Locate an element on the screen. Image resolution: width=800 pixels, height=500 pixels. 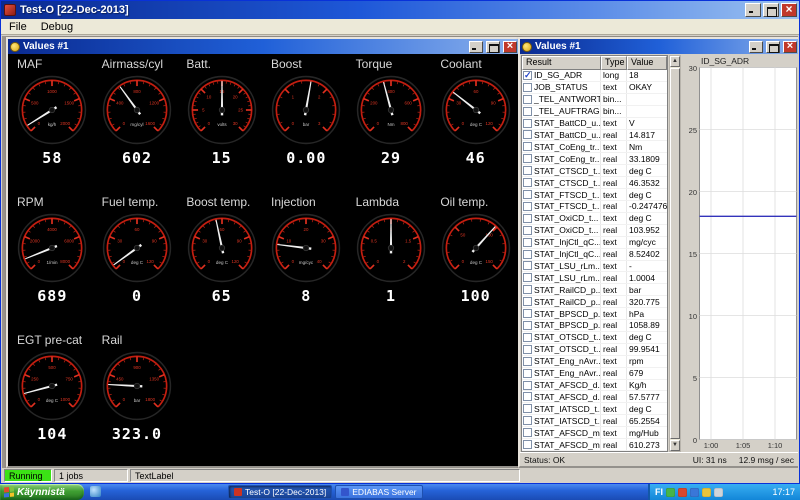
scroll-down-arrow-icon: ▼ is located at coordinates (675, 445).